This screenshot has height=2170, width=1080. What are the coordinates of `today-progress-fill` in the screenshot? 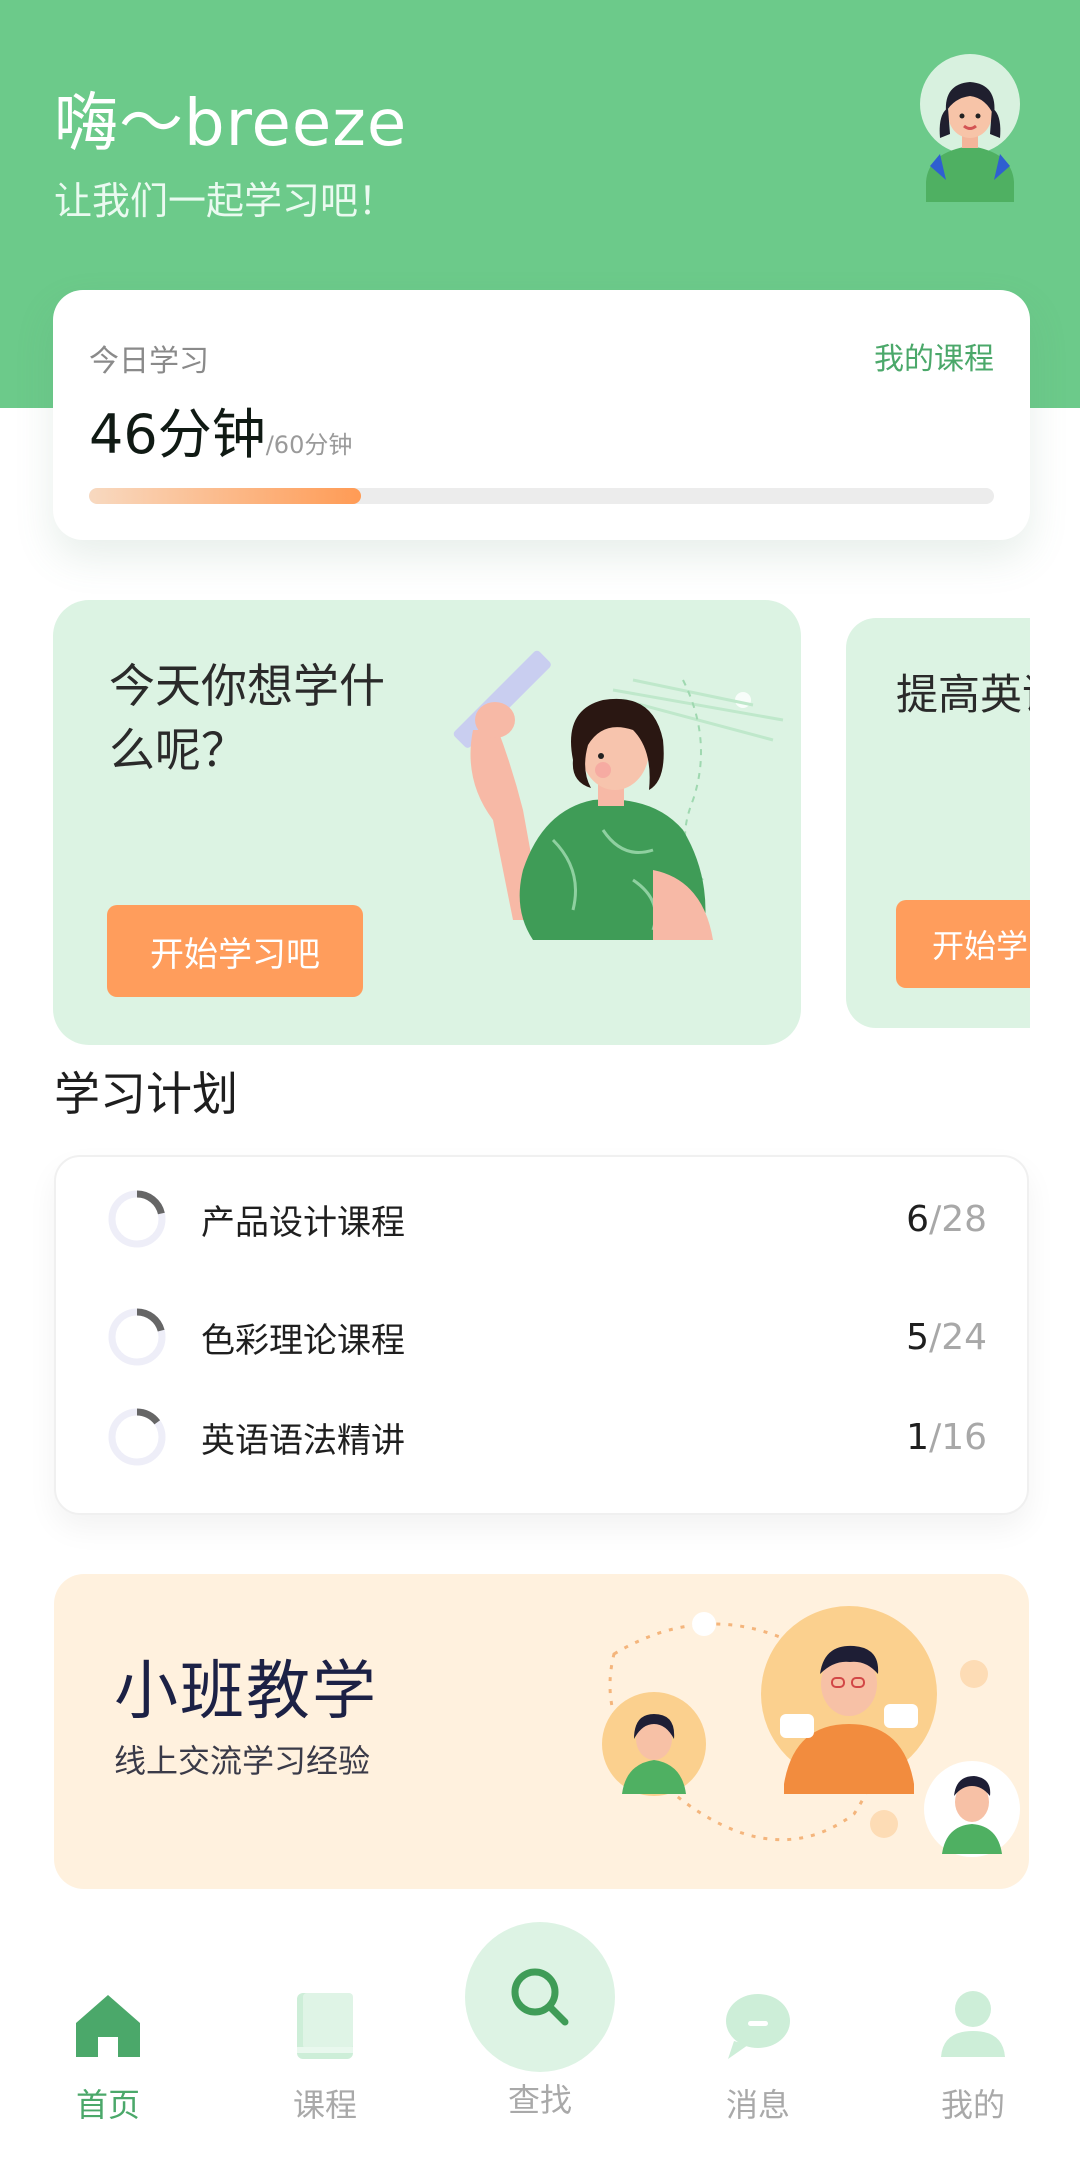 It's located at (225, 496).